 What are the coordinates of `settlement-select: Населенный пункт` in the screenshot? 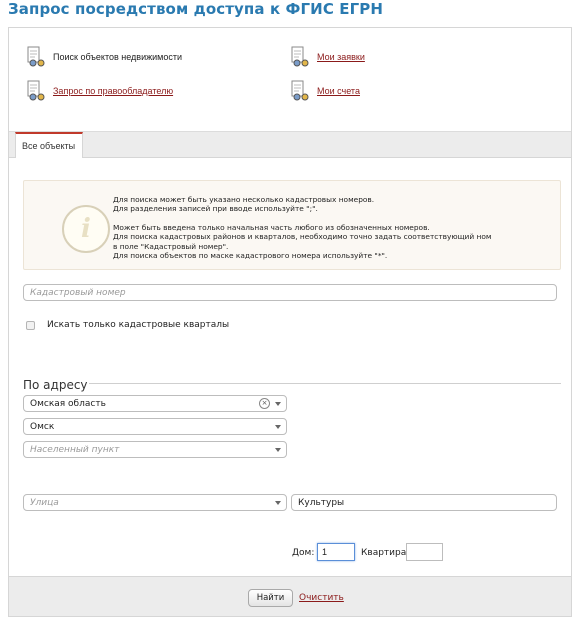 It's located at (155, 449).